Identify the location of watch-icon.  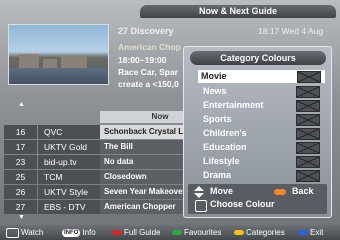
(12, 232).